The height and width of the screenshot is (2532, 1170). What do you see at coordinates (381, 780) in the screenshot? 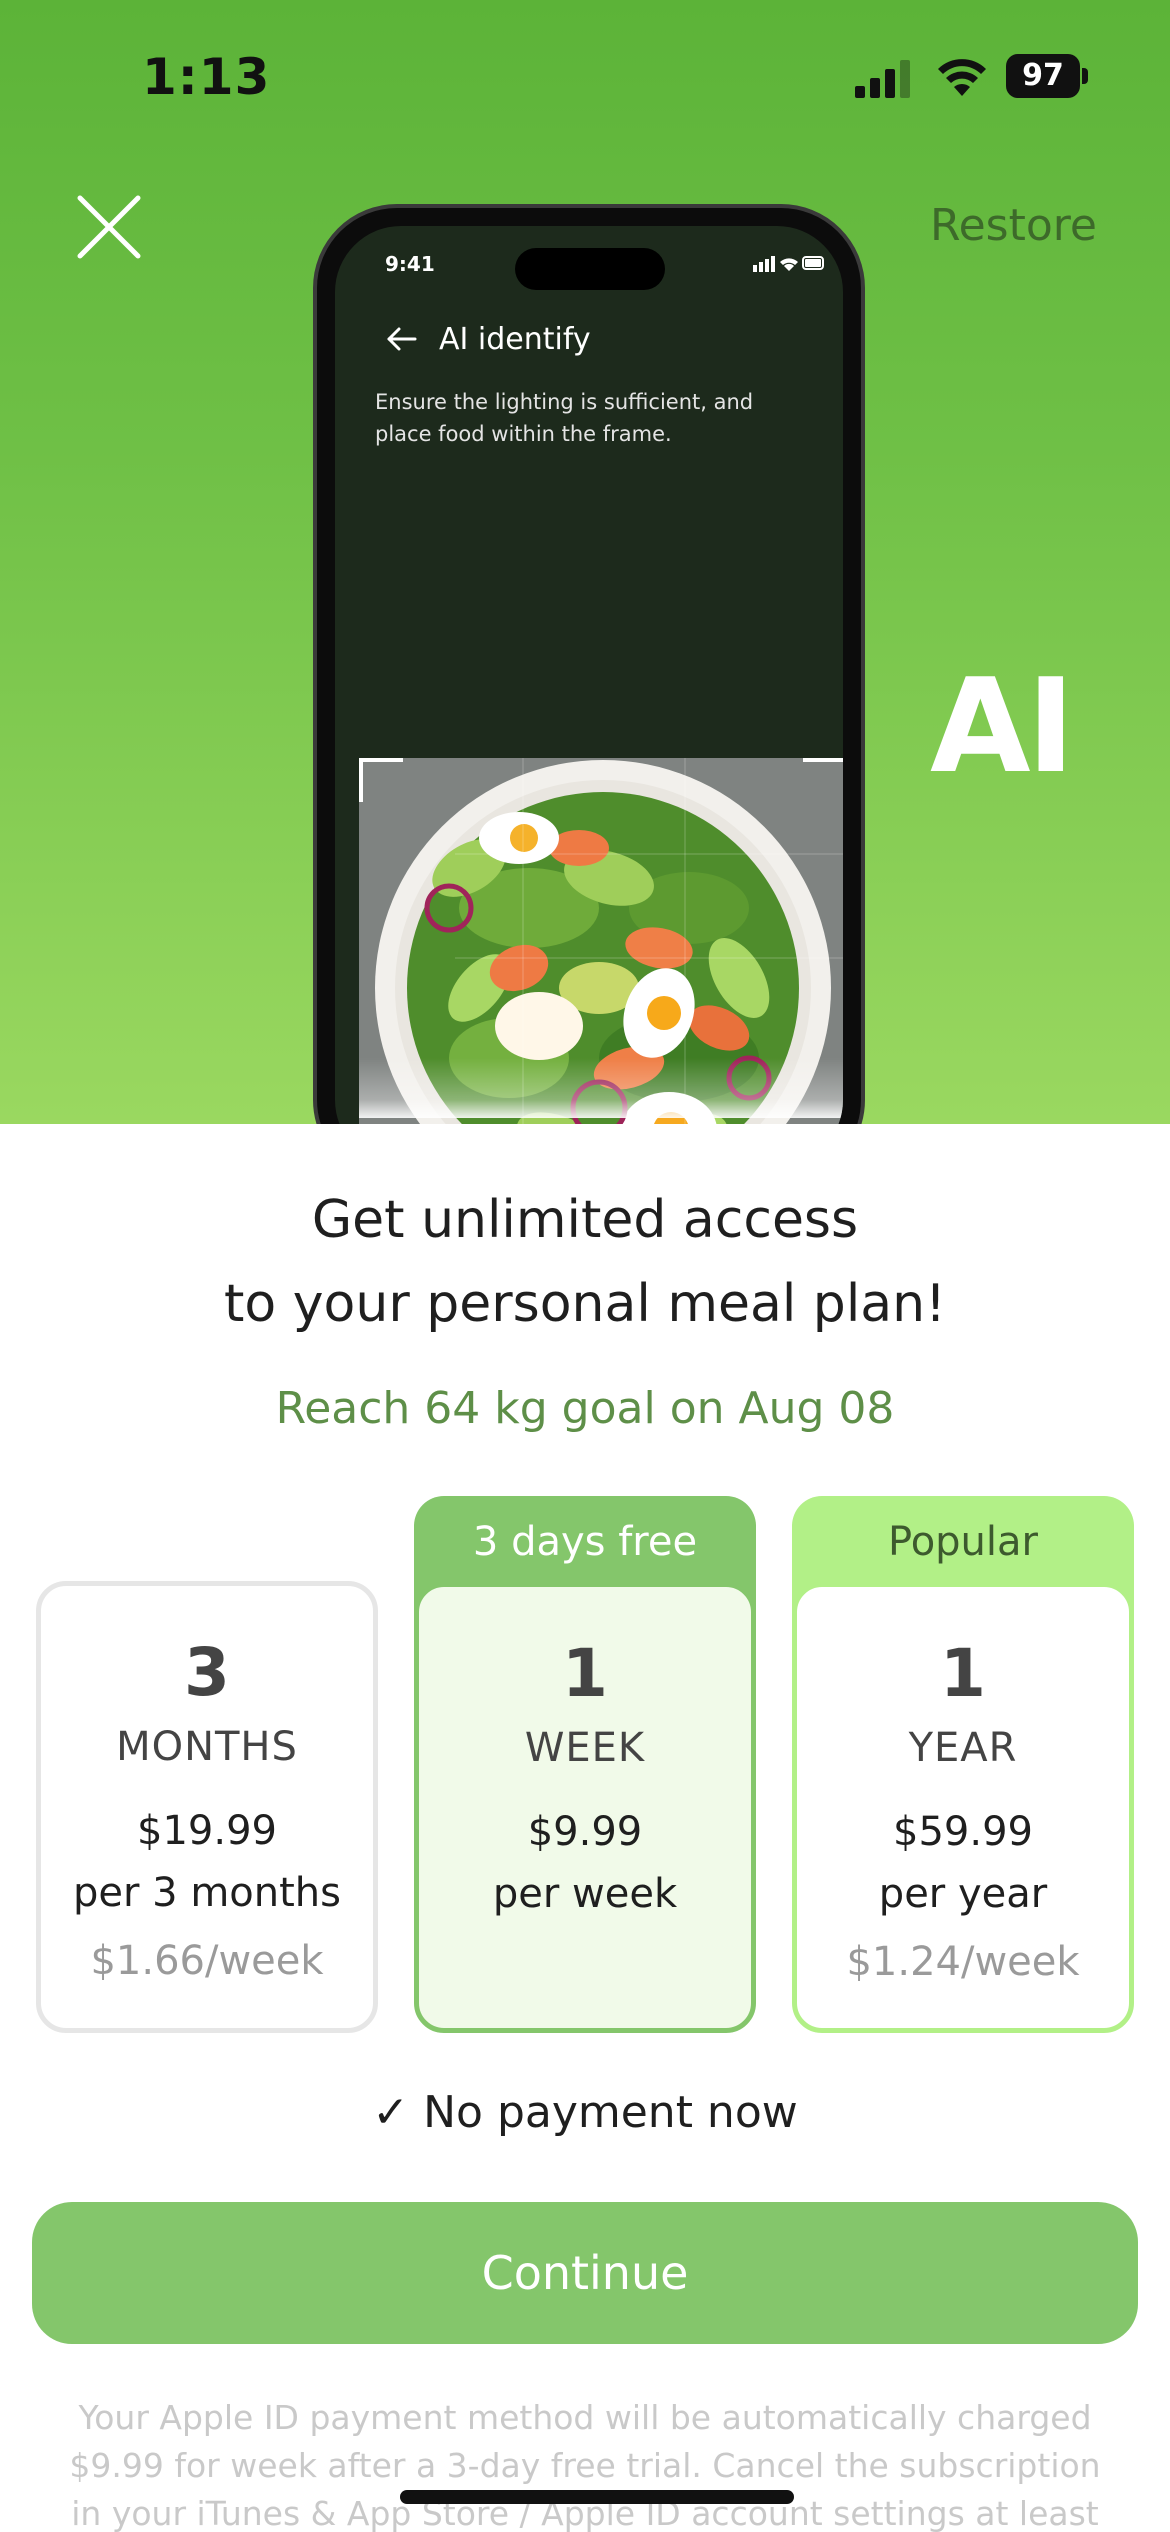
I see `frame-corner-top-left` at bounding box center [381, 780].